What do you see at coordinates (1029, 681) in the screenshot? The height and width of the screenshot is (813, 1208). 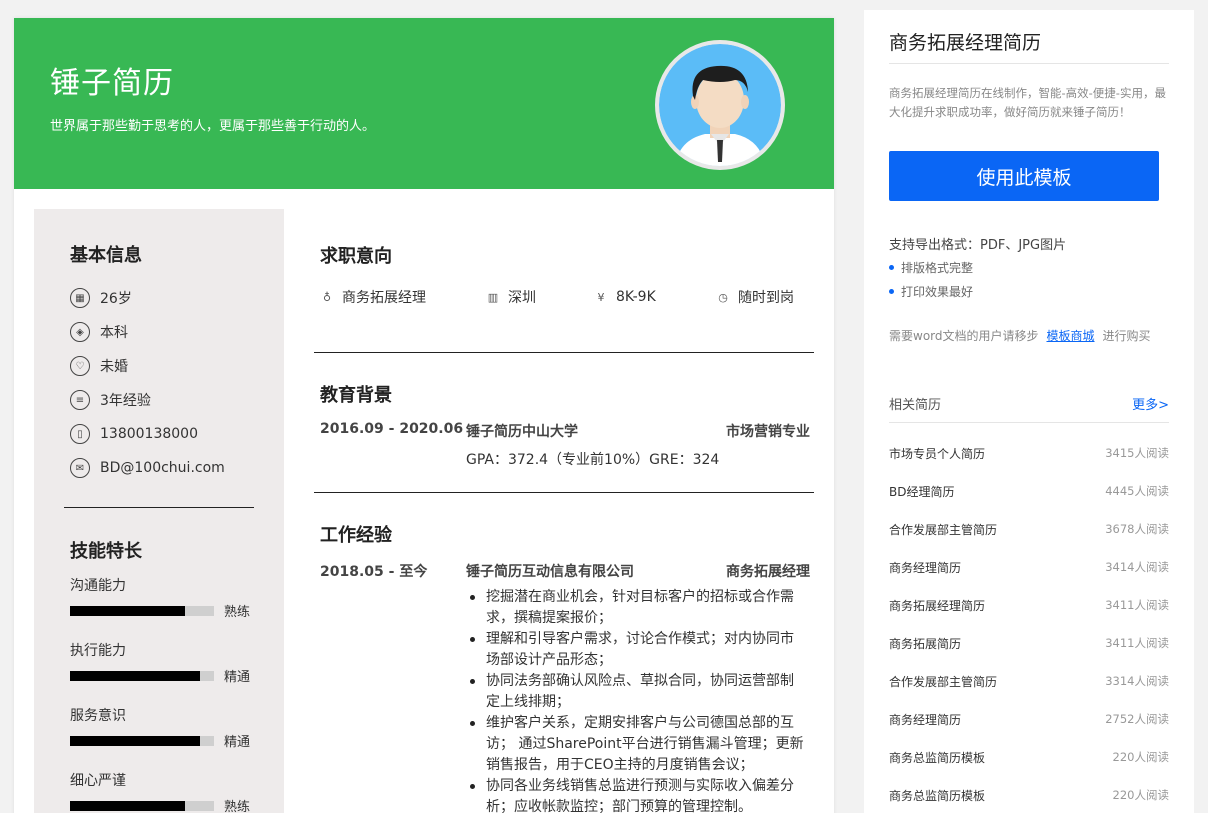 I see `related-item: 合作发展部主管简历 3314人阅读` at bounding box center [1029, 681].